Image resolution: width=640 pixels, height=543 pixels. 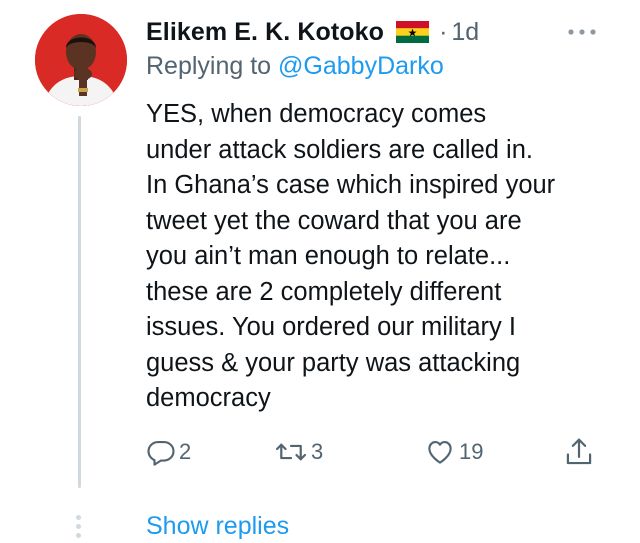 I want to click on timestamp: 1d, so click(x=465, y=32).